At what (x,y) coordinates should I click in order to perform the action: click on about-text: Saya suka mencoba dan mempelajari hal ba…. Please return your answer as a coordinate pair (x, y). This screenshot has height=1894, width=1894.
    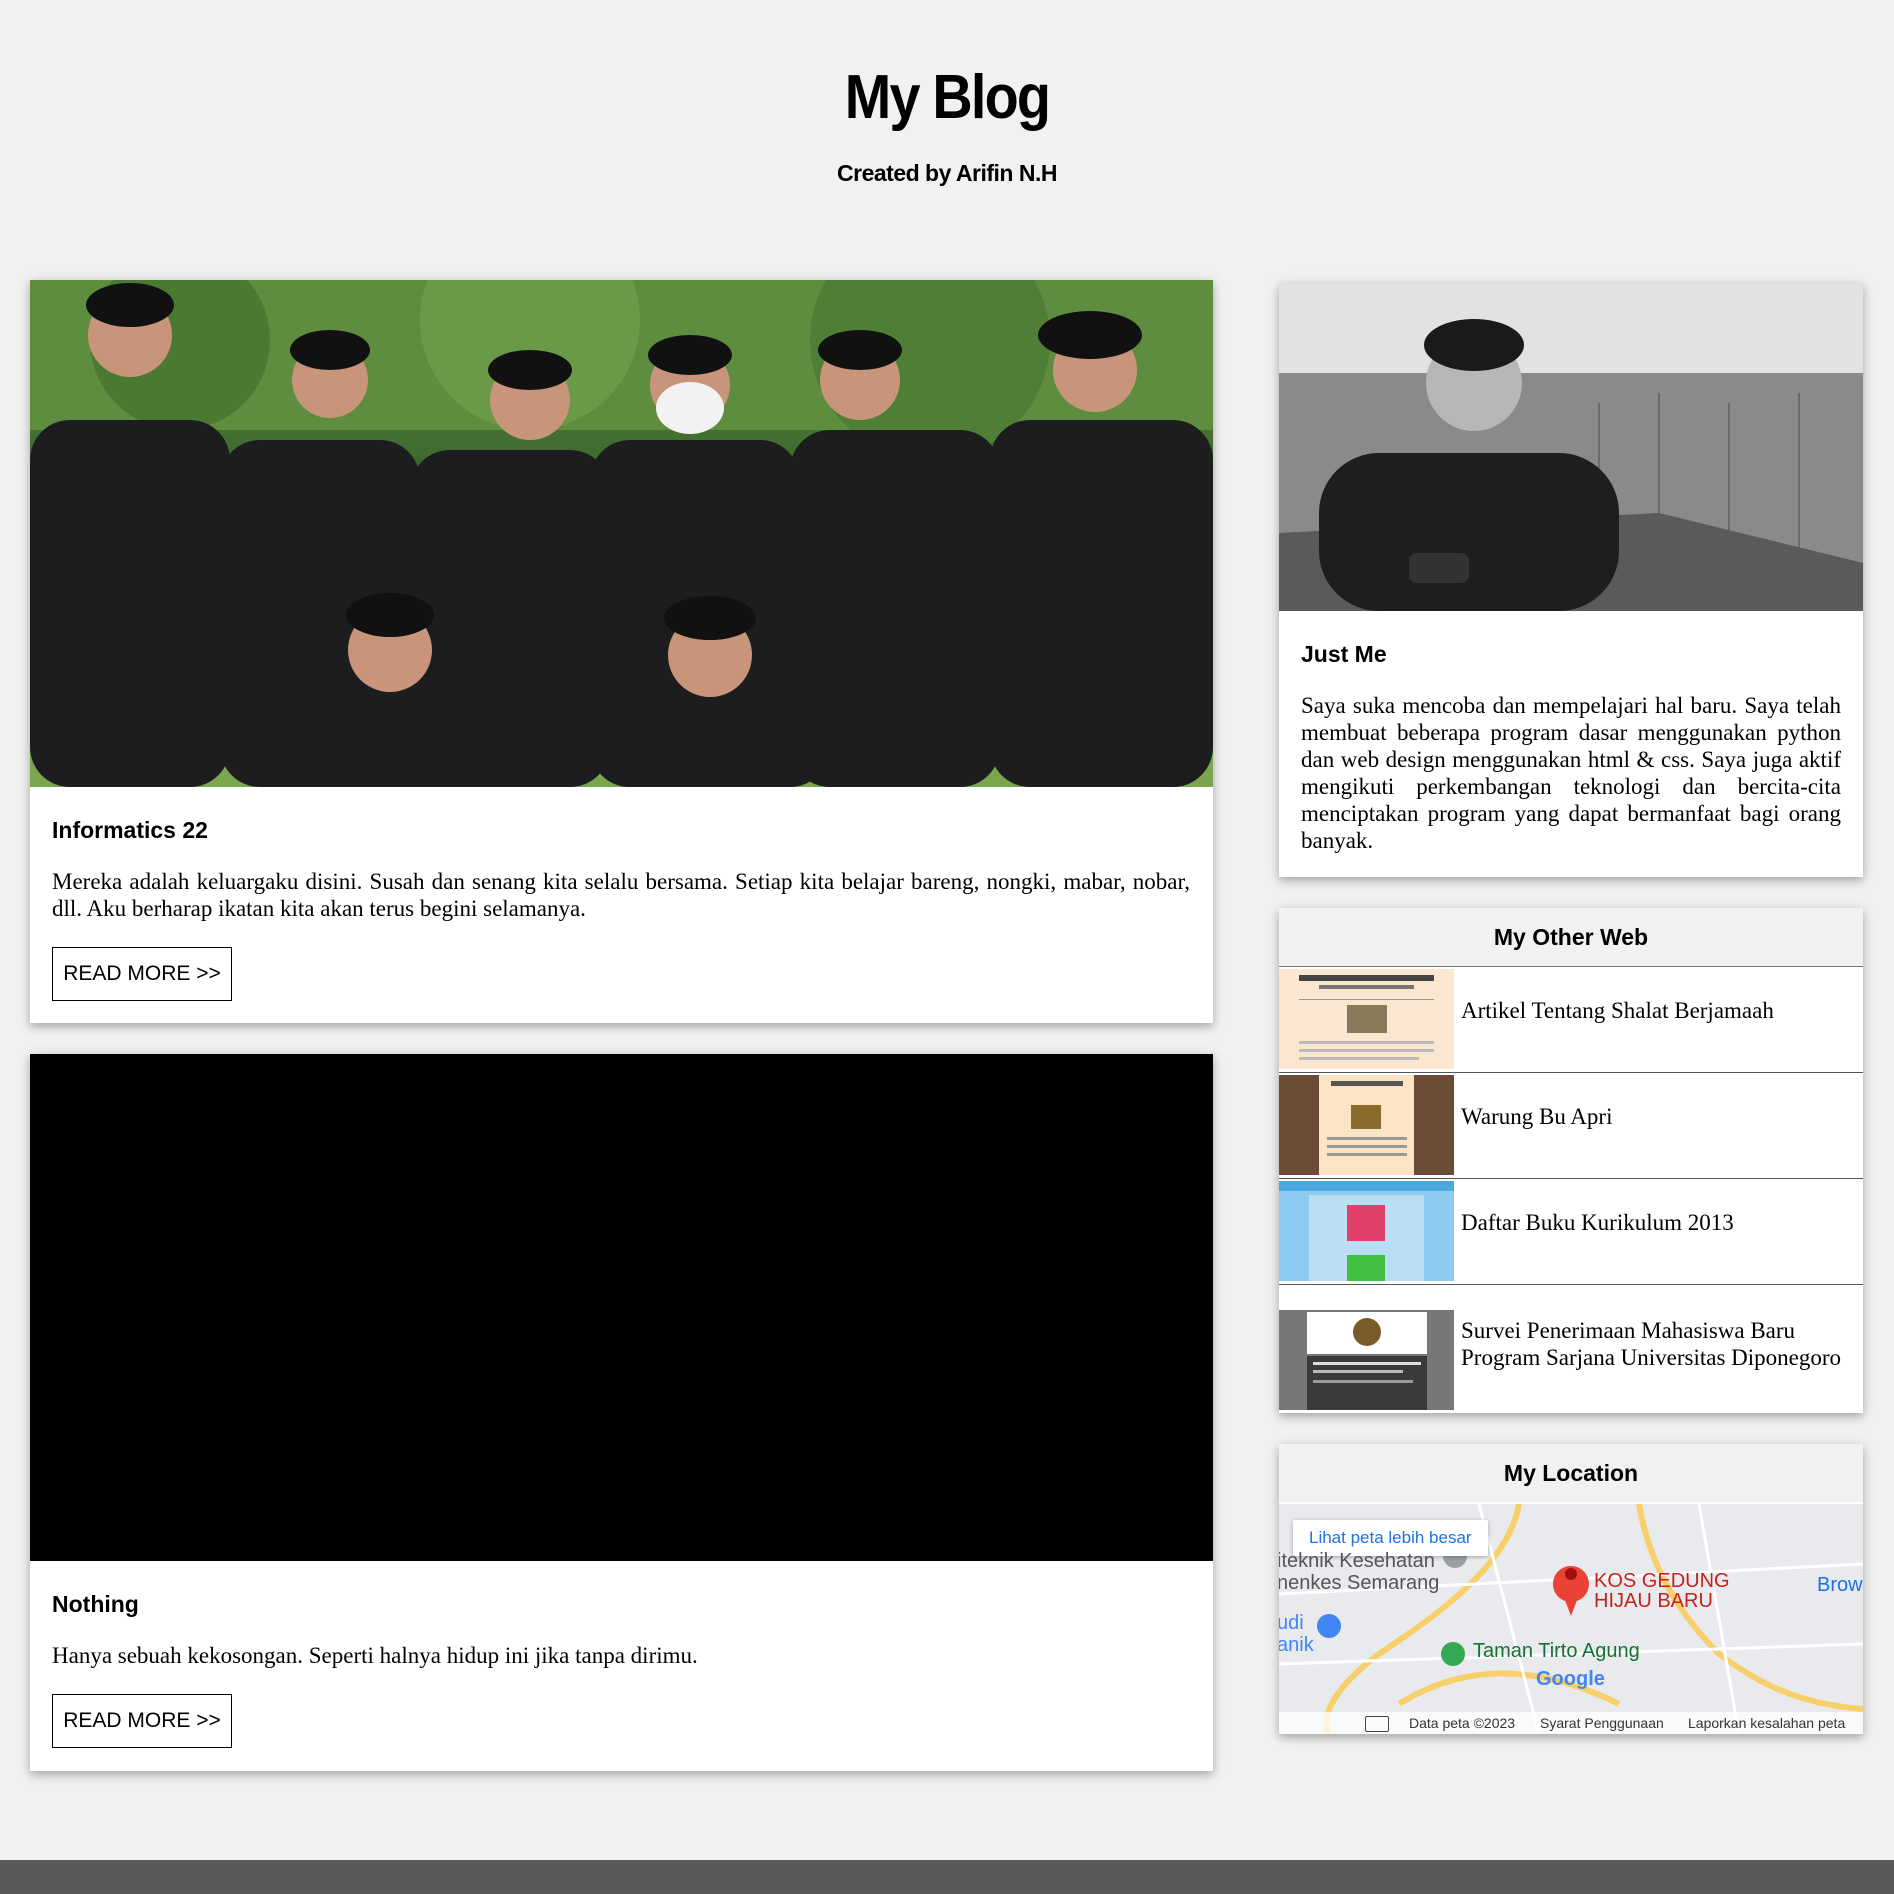
    Looking at the image, I should click on (1571, 773).